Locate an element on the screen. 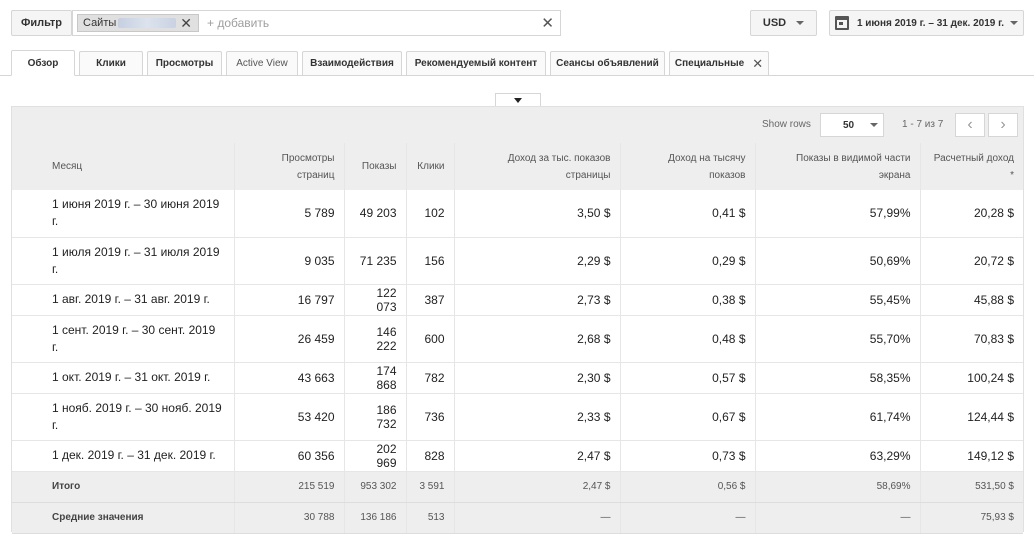  tab-pageviews: Просмотры is located at coordinates (184, 63).